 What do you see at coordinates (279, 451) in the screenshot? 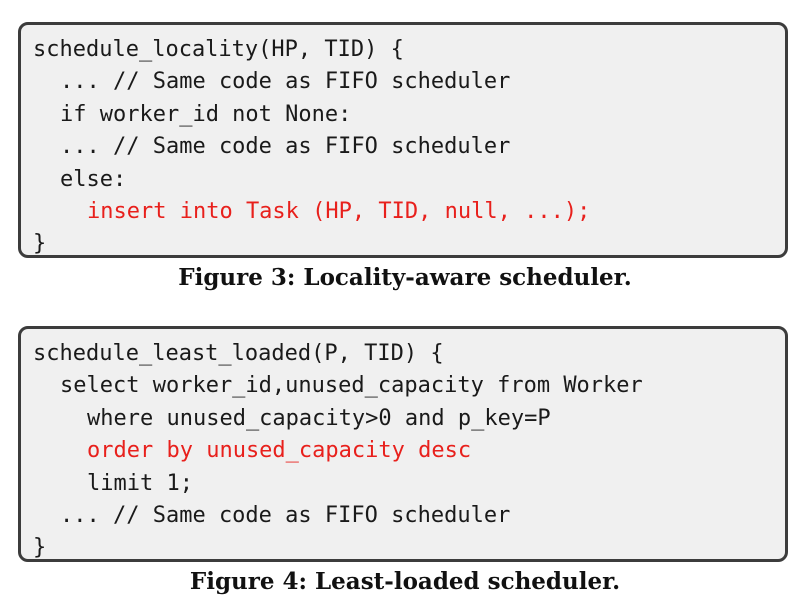
I see `code-line-highlighted: order by unused_capacity desc` at bounding box center [279, 451].